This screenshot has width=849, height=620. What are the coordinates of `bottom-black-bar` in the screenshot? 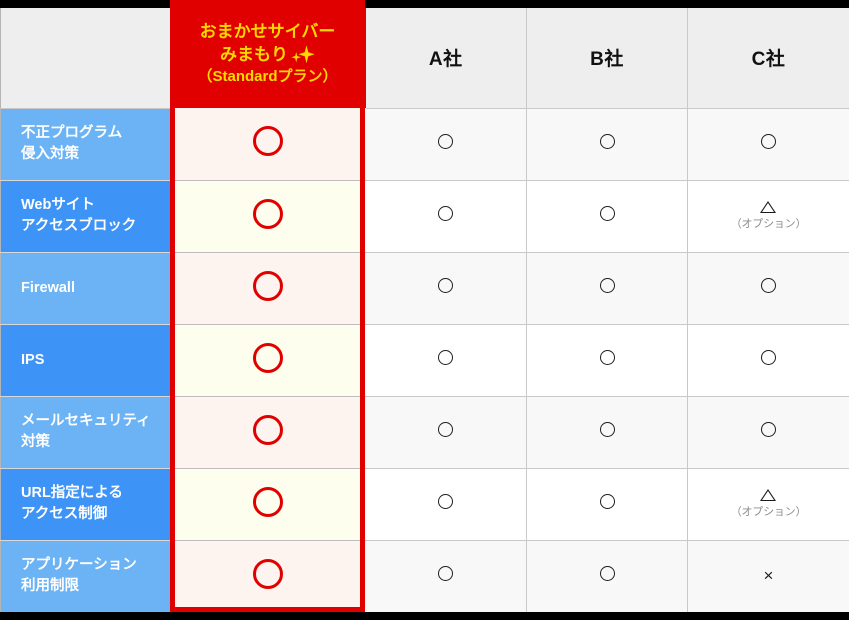 It's located at (424, 616).